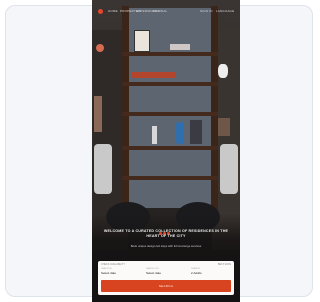 The height and width of the screenshot is (302, 320). I want to click on wall-art, so click(98, 114).